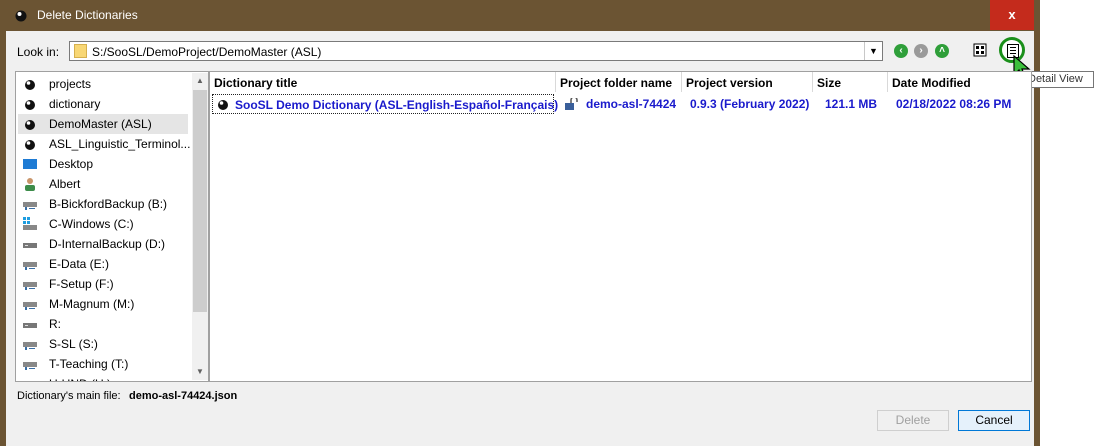  I want to click on scroll-up-icon: ▲, so click(200, 81).